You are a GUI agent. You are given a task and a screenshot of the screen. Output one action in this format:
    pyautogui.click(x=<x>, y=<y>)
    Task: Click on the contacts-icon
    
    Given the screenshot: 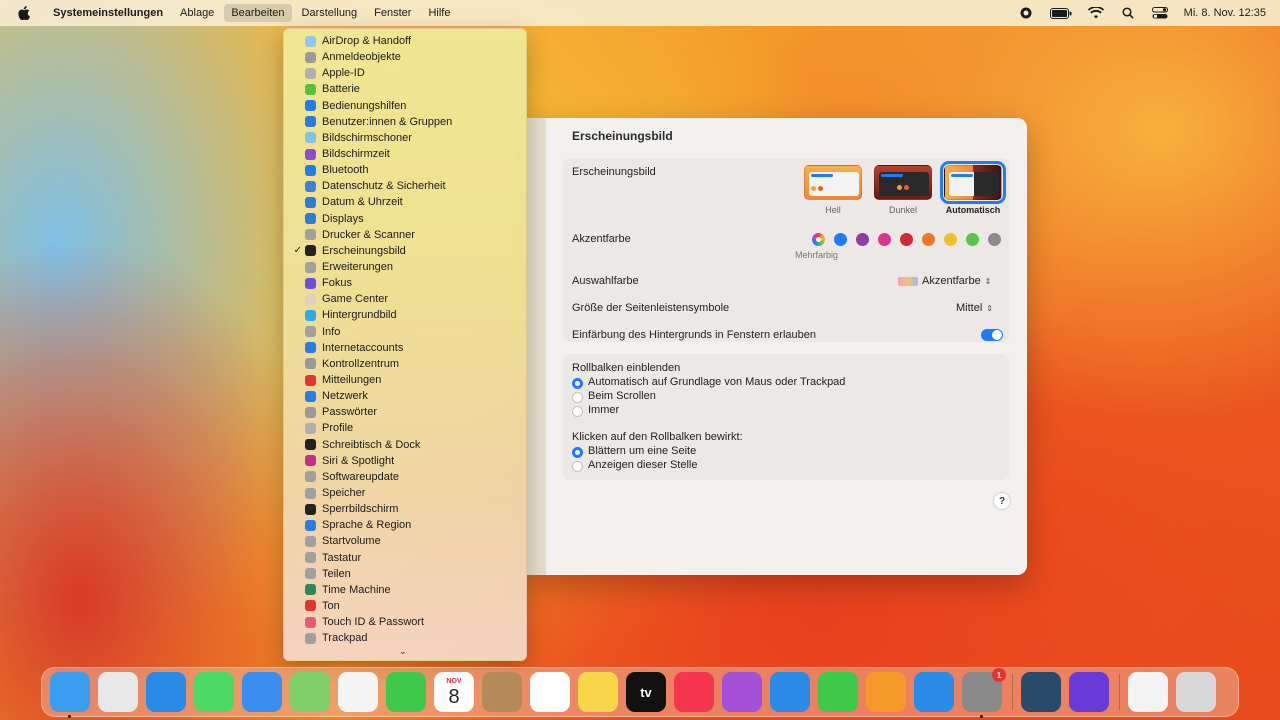 What is the action you would take?
    pyautogui.click(x=502, y=692)
    